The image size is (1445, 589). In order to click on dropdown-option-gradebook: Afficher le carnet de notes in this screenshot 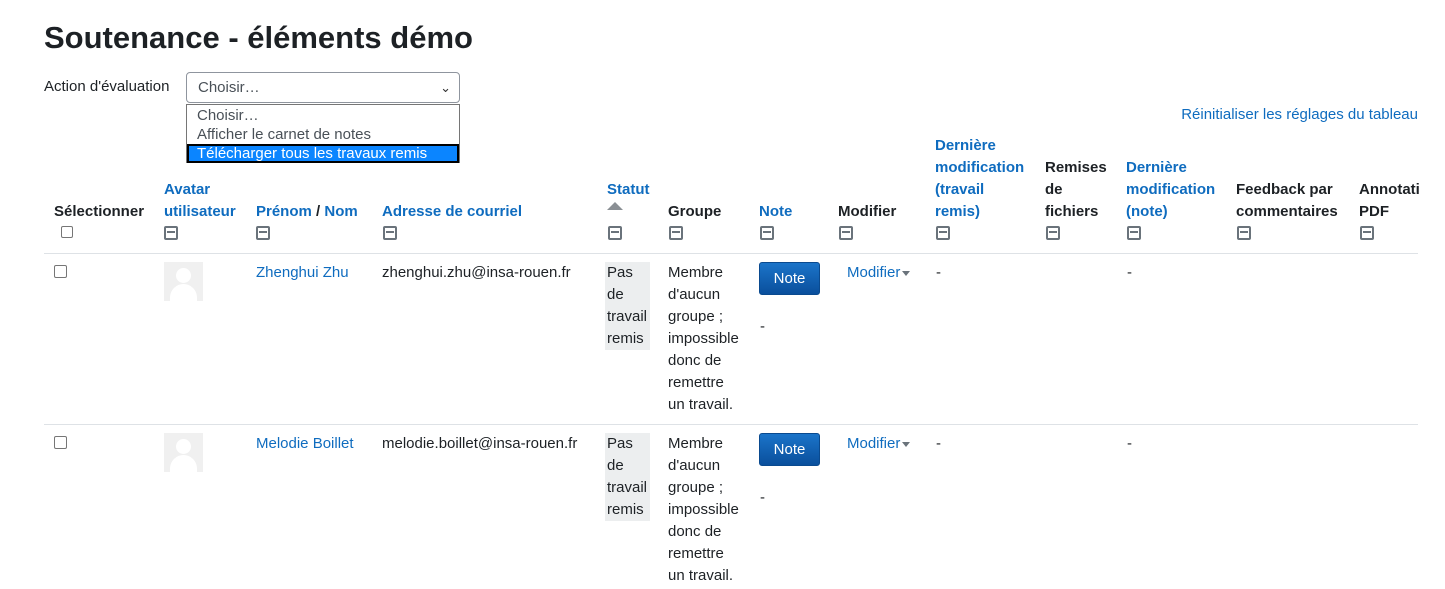, I will do `click(323, 134)`.